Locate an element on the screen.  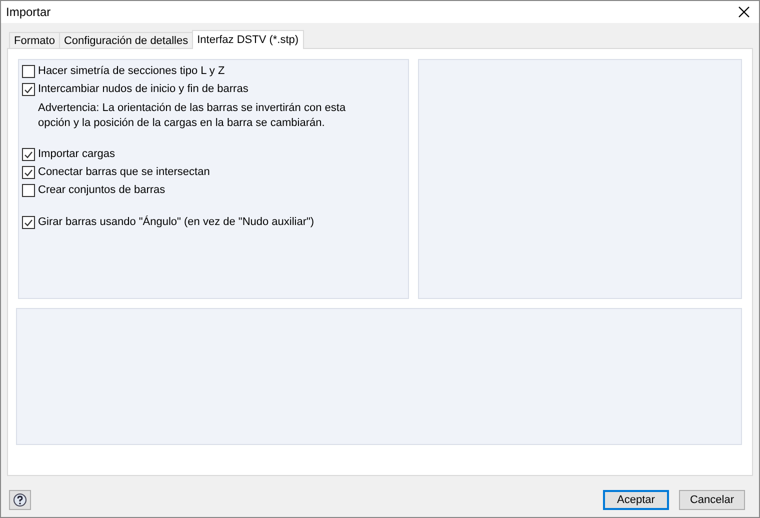
help-button is located at coordinates (20, 500).